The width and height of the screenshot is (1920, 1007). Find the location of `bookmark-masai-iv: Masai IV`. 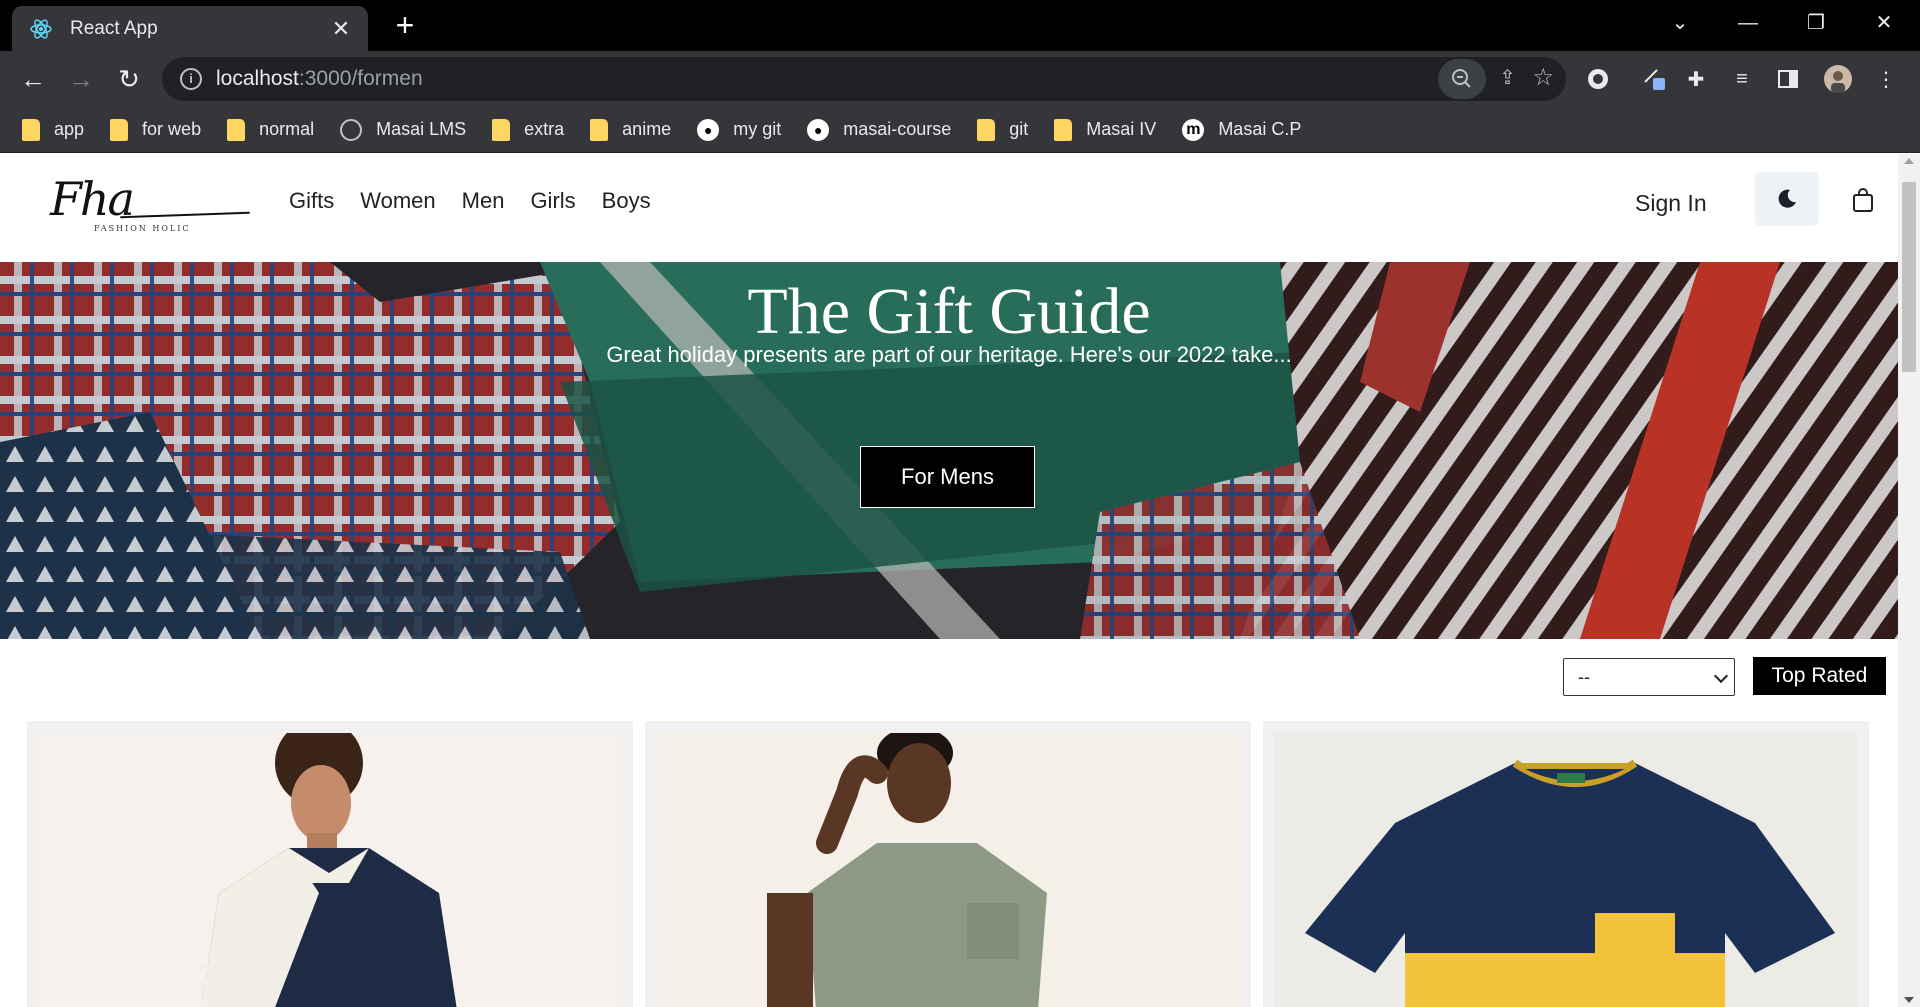

bookmark-masai-iv: Masai IV is located at coordinates (1111, 130).